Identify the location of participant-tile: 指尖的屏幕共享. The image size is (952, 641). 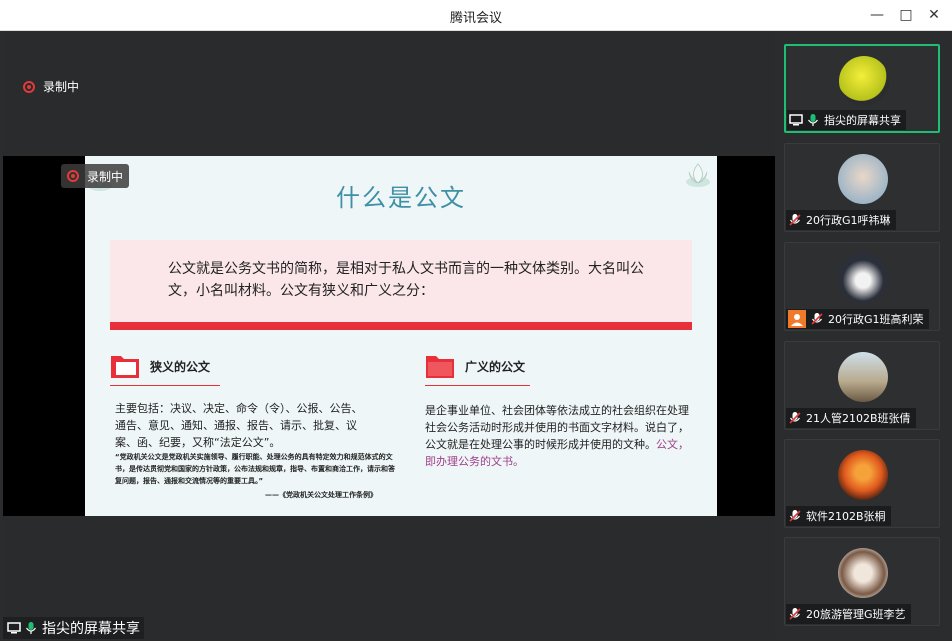
(862, 88).